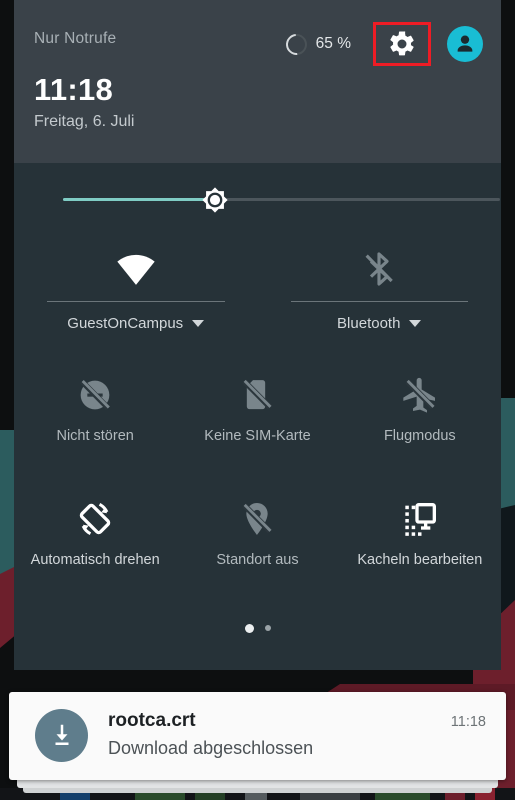  I want to click on connectivity-row: GuestOnCampus Bluetooth, so click(257, 297).